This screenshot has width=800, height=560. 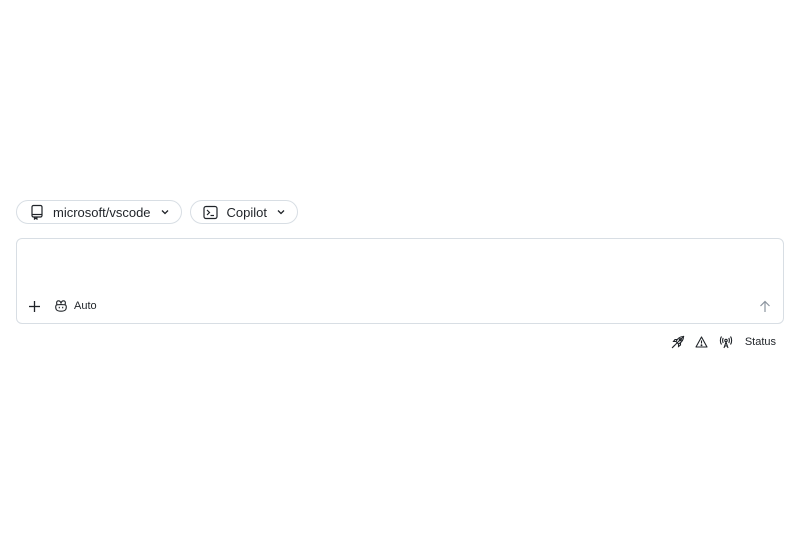 I want to click on terminal-icon, so click(x=211, y=212).